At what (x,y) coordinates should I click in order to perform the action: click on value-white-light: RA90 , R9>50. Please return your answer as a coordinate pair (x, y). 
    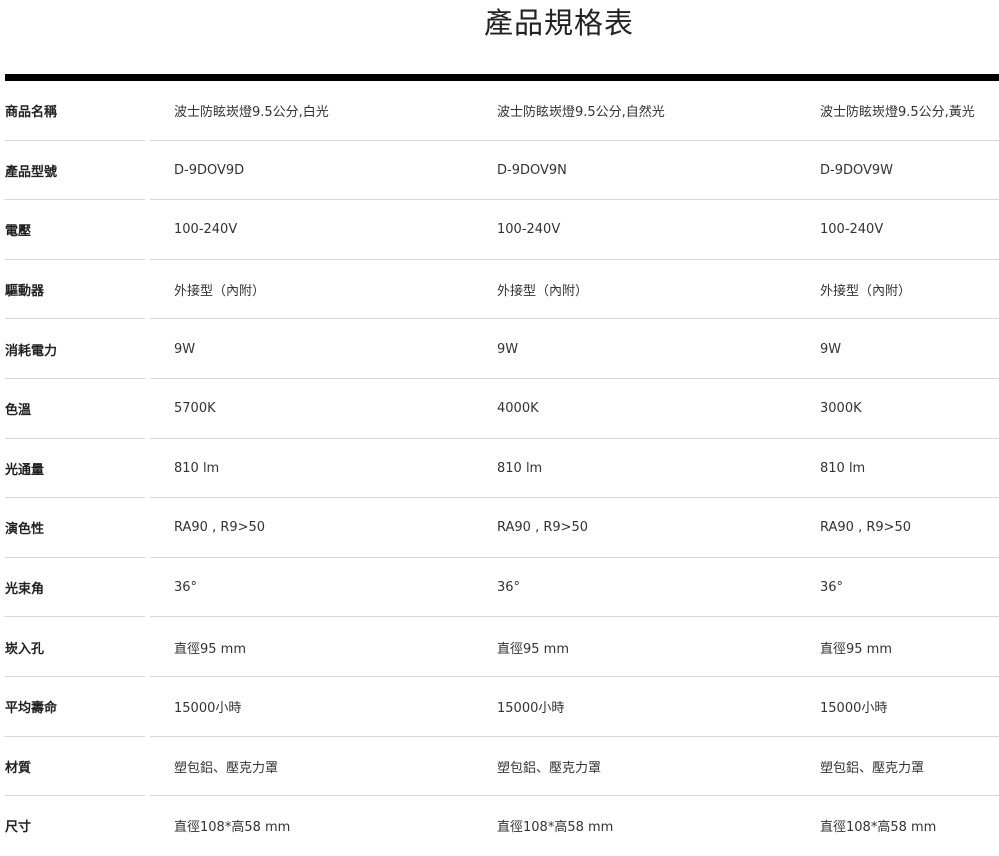
    Looking at the image, I should click on (220, 528).